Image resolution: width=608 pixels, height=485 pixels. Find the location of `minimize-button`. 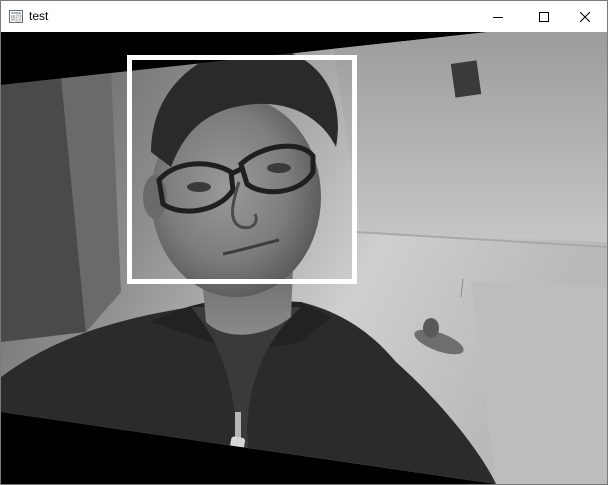

minimize-button is located at coordinates (498, 16).